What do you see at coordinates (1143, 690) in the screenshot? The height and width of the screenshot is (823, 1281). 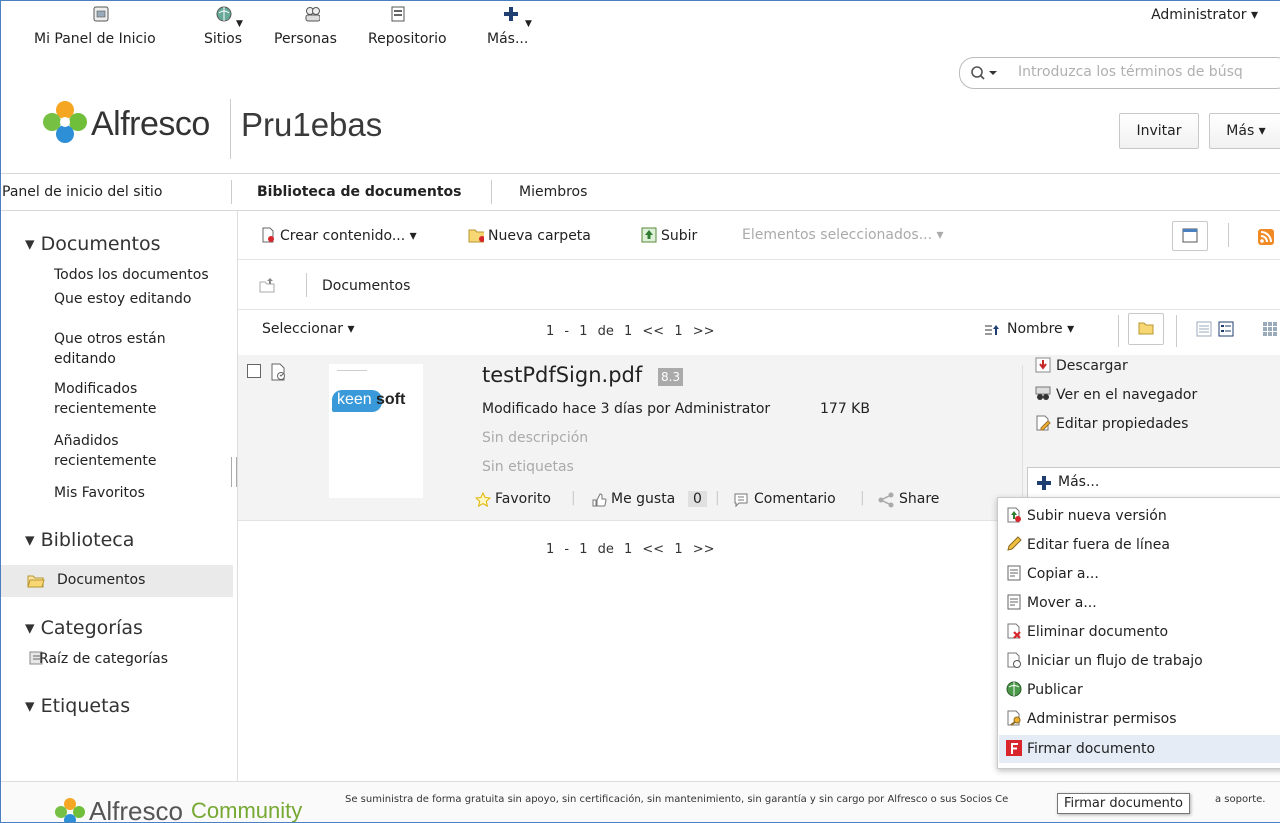 I see `menu-publish: Publicar` at bounding box center [1143, 690].